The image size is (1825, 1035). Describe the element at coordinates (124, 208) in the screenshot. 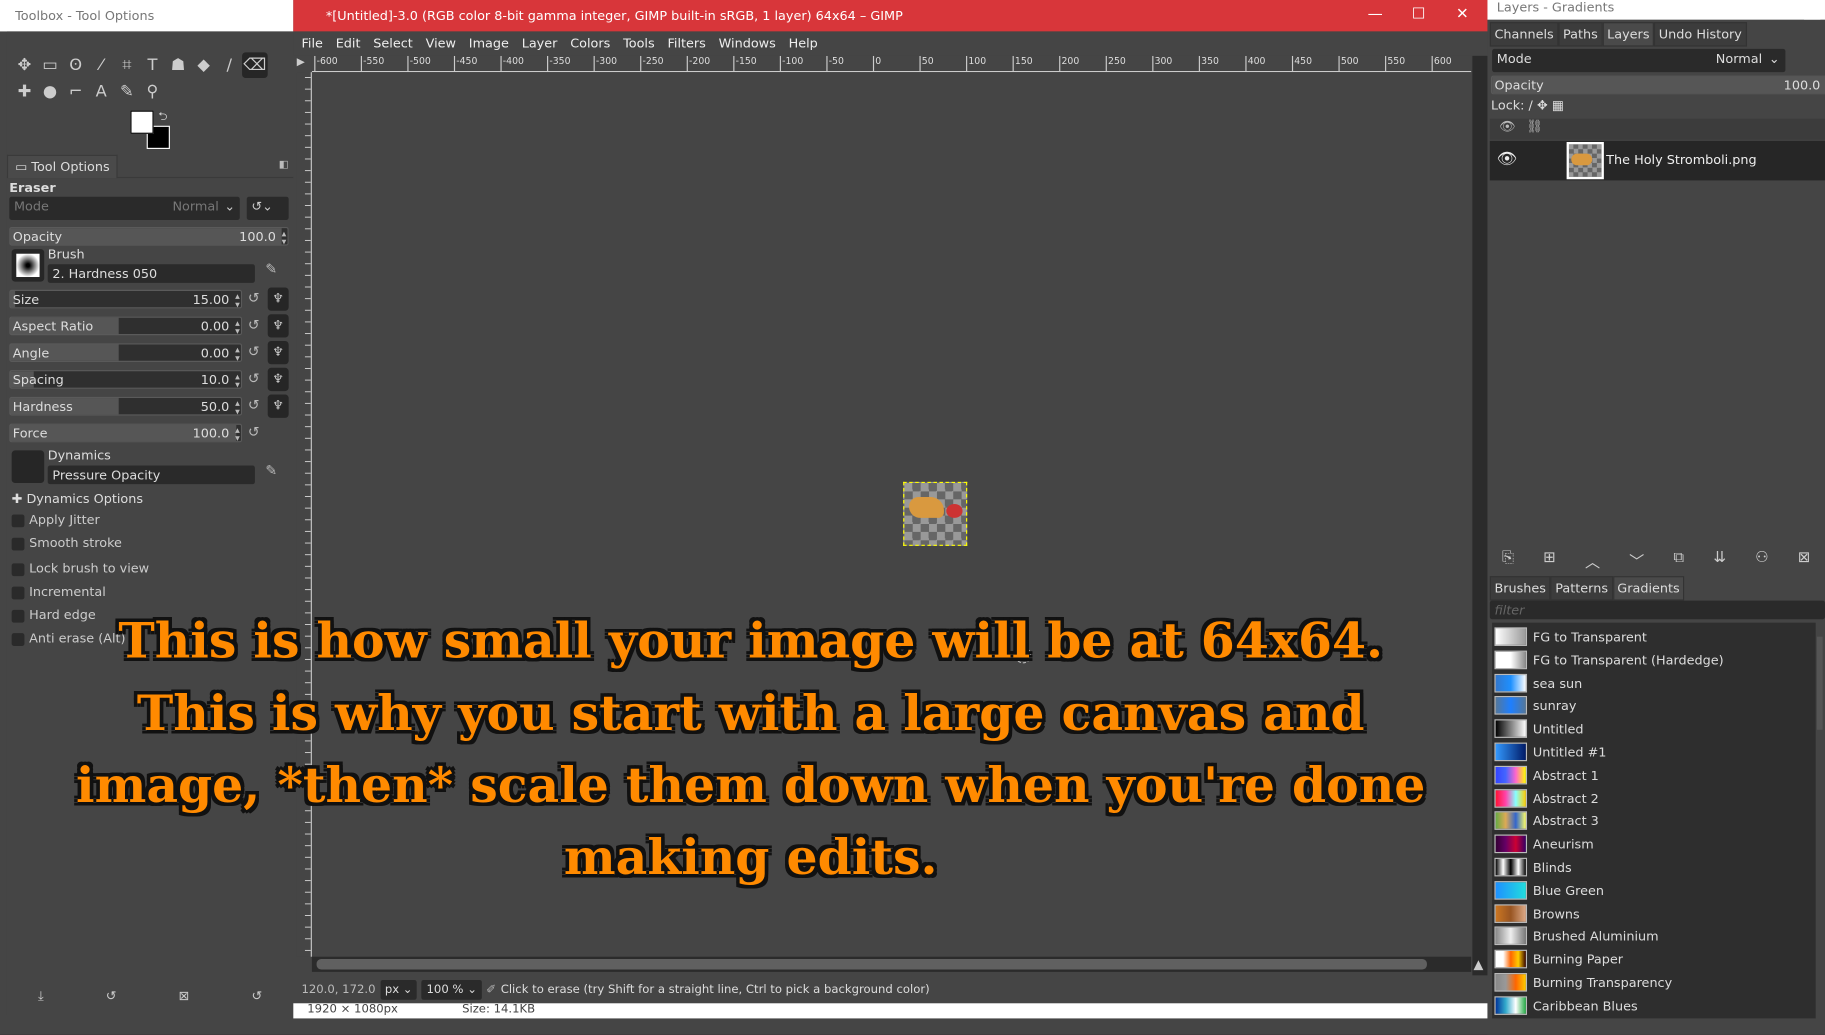

I see `mode-select: Mode Normal ⌄` at that location.